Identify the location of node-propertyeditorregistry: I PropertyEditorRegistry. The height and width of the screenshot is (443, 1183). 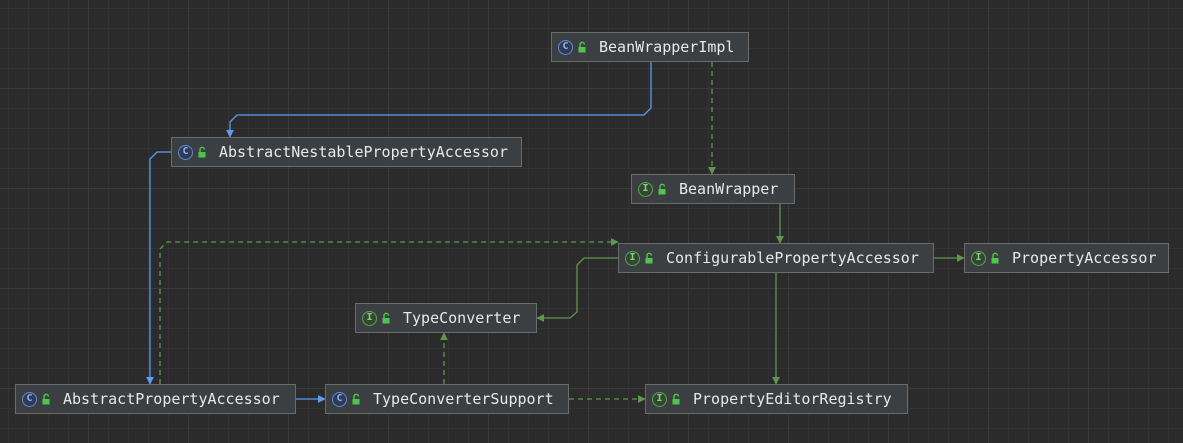
(776, 399).